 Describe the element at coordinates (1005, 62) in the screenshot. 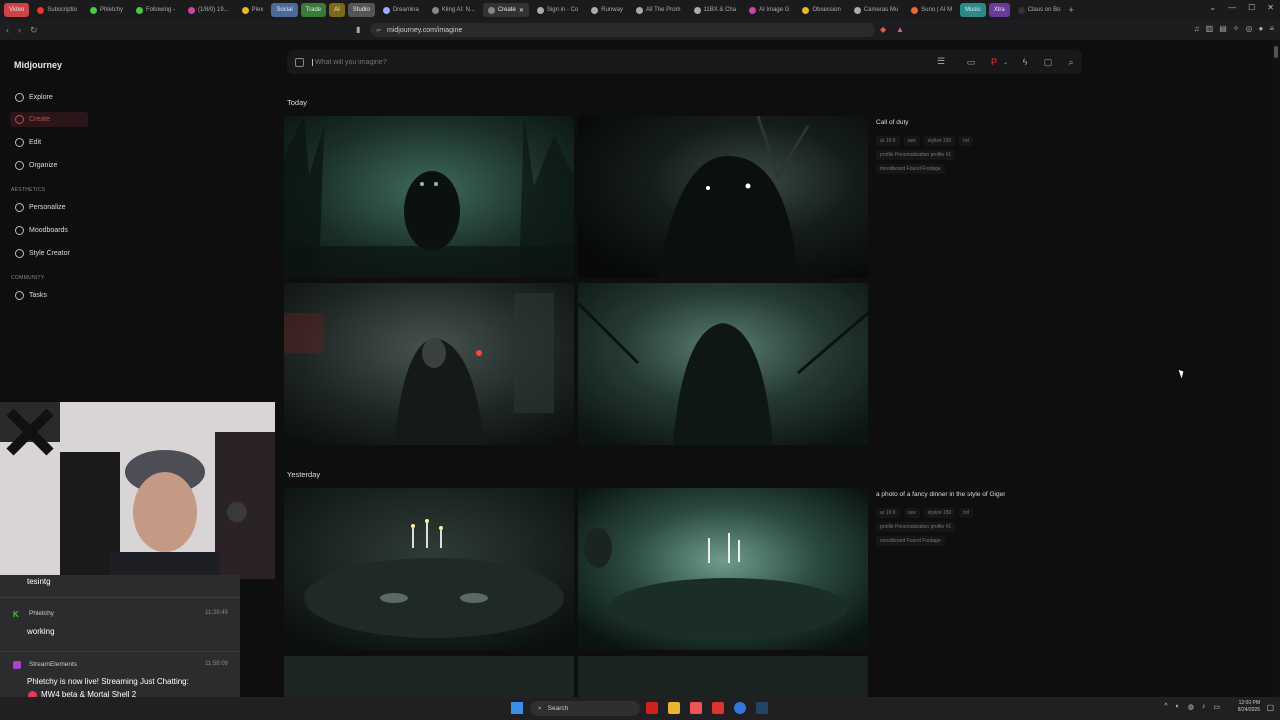

I see `chevron-down-icon: ⌄` at that location.